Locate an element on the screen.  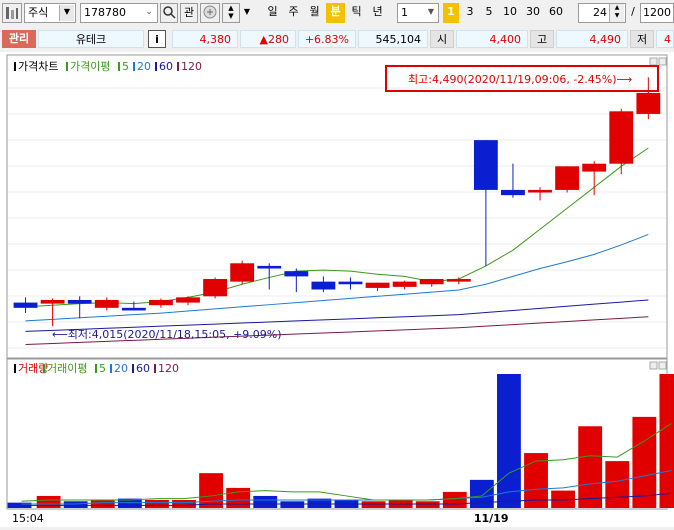
period-button-0: 일 is located at coordinates (272, 13).